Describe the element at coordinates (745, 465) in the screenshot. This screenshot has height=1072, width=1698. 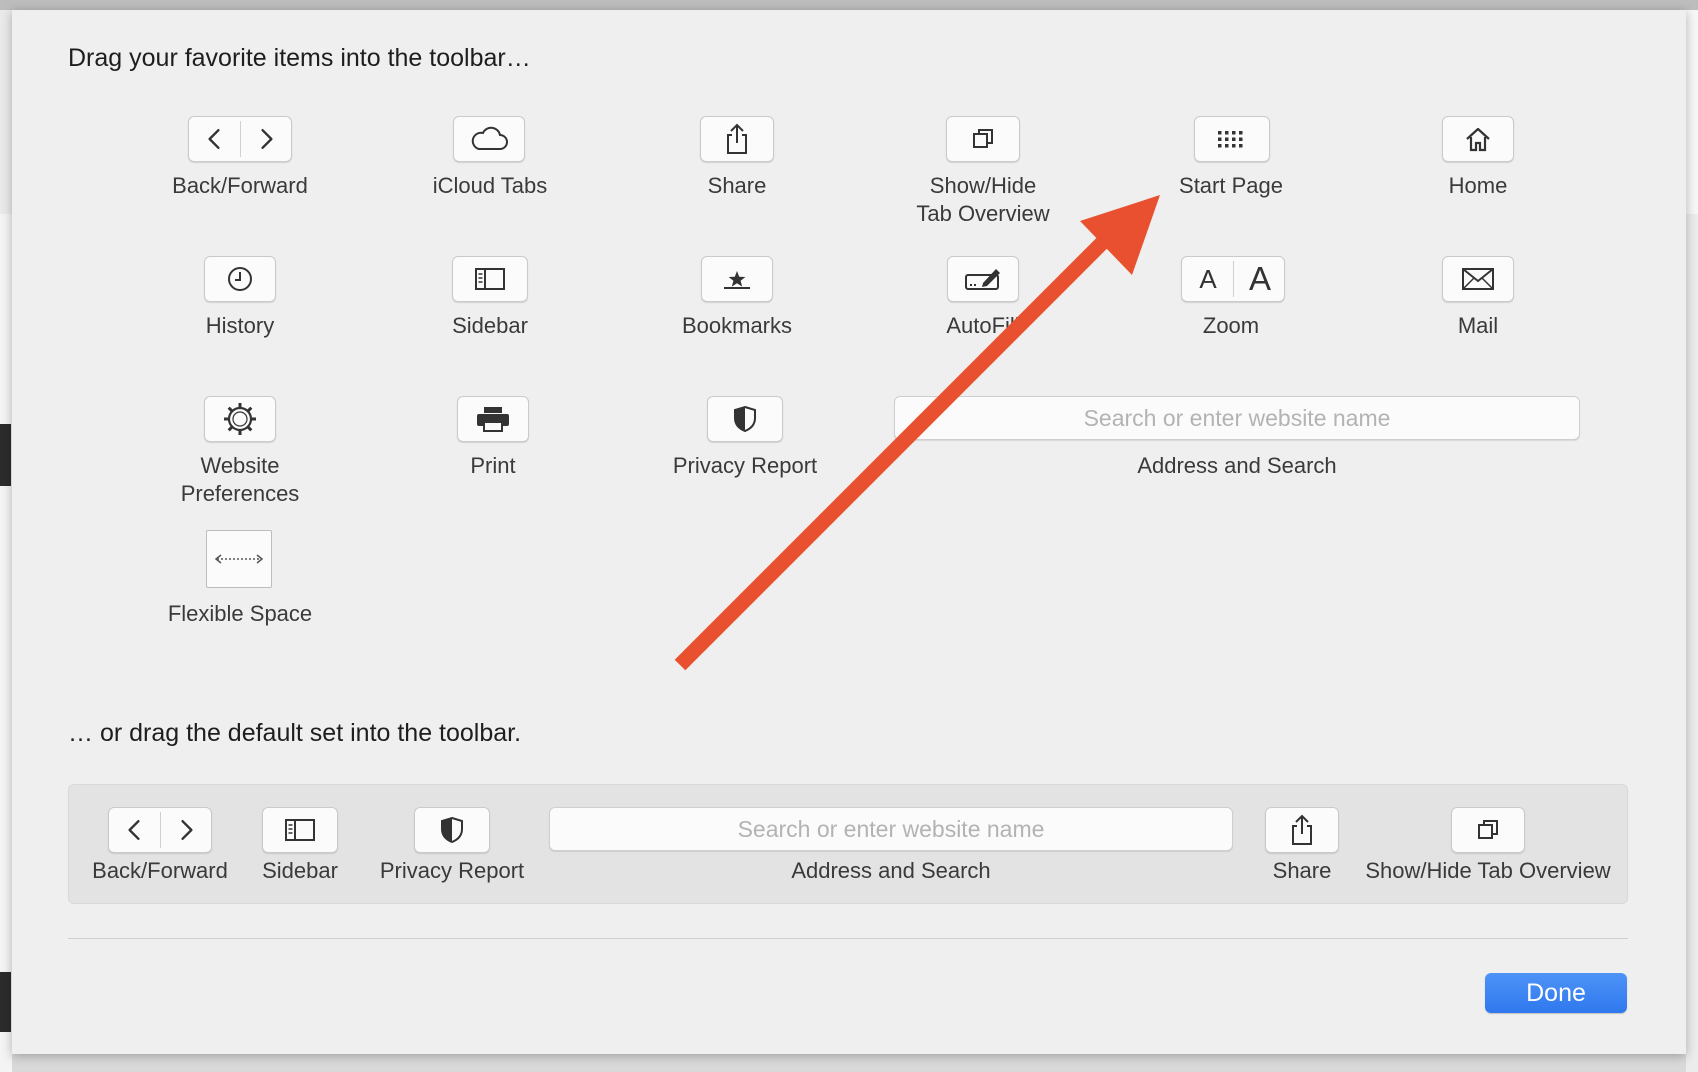
I see `palette-item-label: Privacy Report` at that location.